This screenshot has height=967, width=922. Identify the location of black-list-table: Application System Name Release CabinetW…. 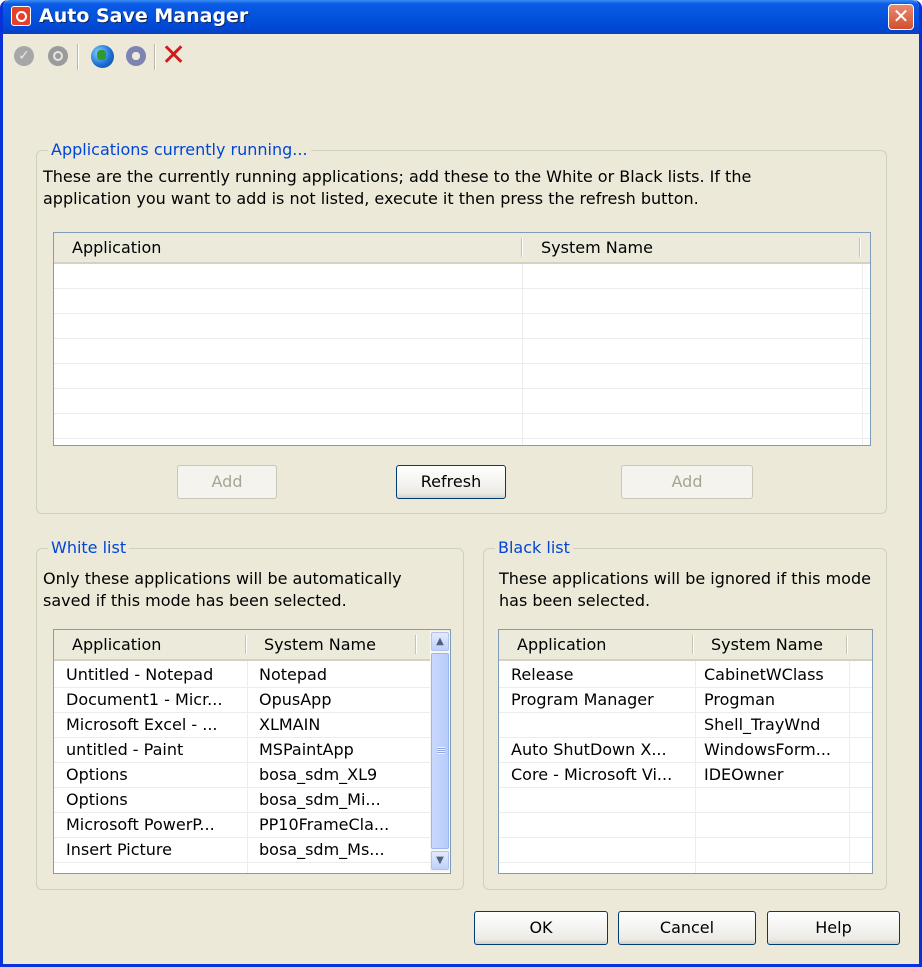
(685, 751).